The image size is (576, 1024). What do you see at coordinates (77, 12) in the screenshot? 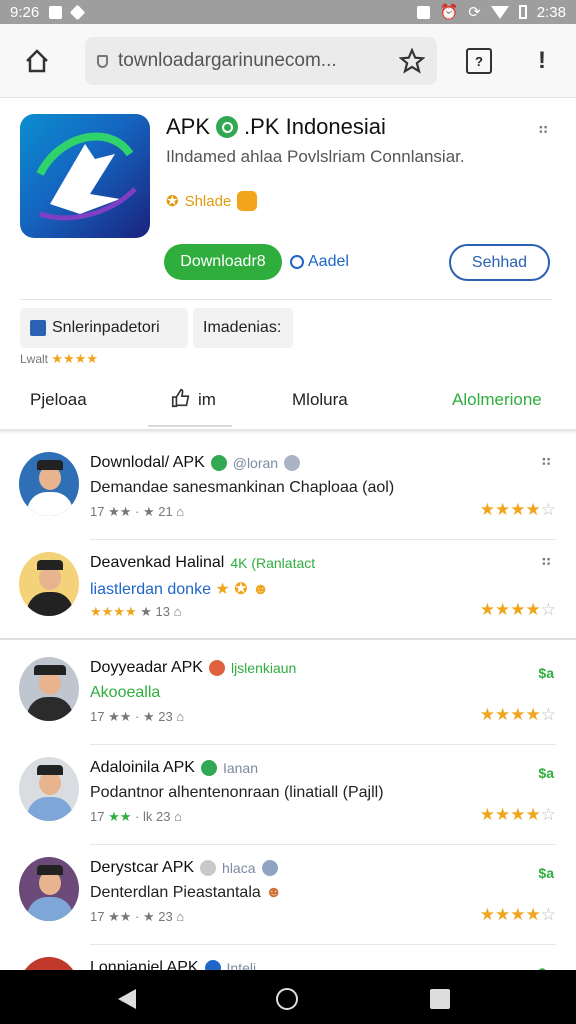
I see `location-icon` at bounding box center [77, 12].